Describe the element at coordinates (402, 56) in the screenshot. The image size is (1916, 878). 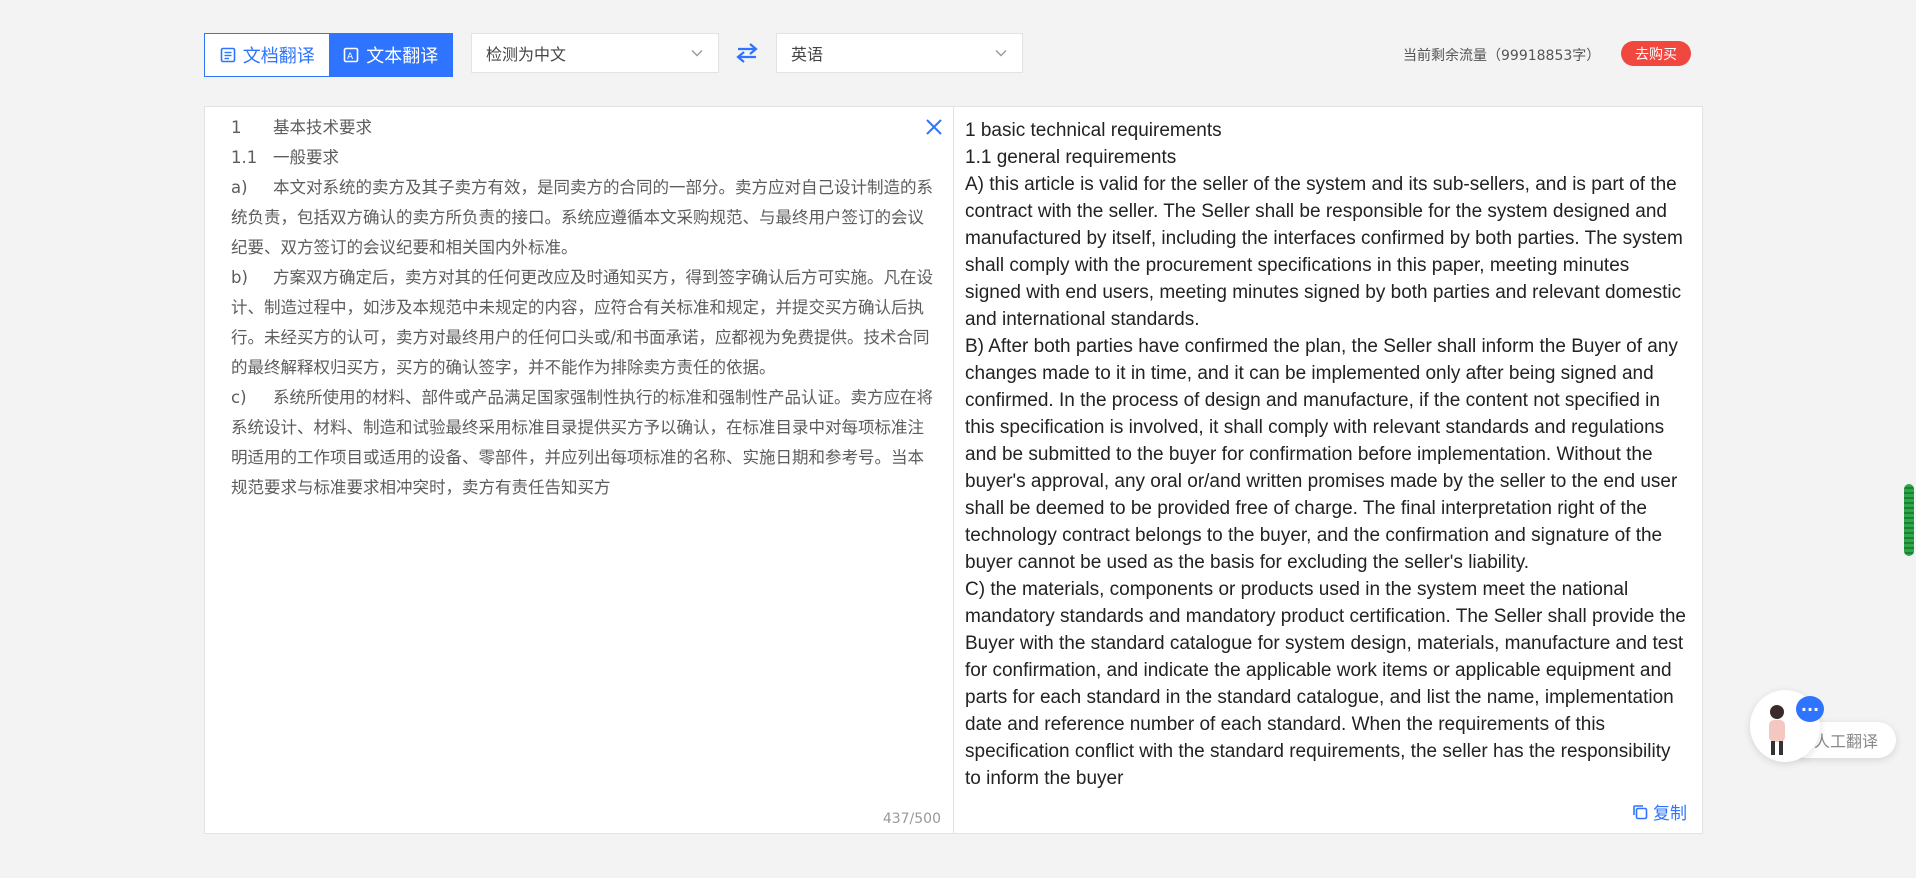
I see `text-translate-label: 文本翻译` at that location.